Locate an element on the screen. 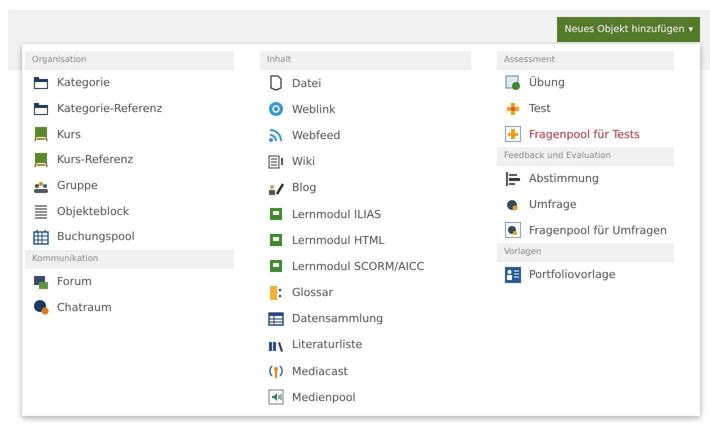 Image resolution: width=710 pixels, height=427 pixels. menu-item: Lernmodul ILIAS is located at coordinates (365, 214).